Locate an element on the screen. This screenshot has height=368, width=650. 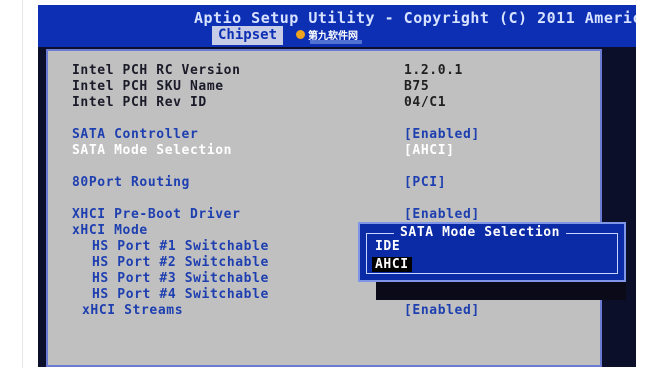
watermark-logo-icon is located at coordinates (300, 34).